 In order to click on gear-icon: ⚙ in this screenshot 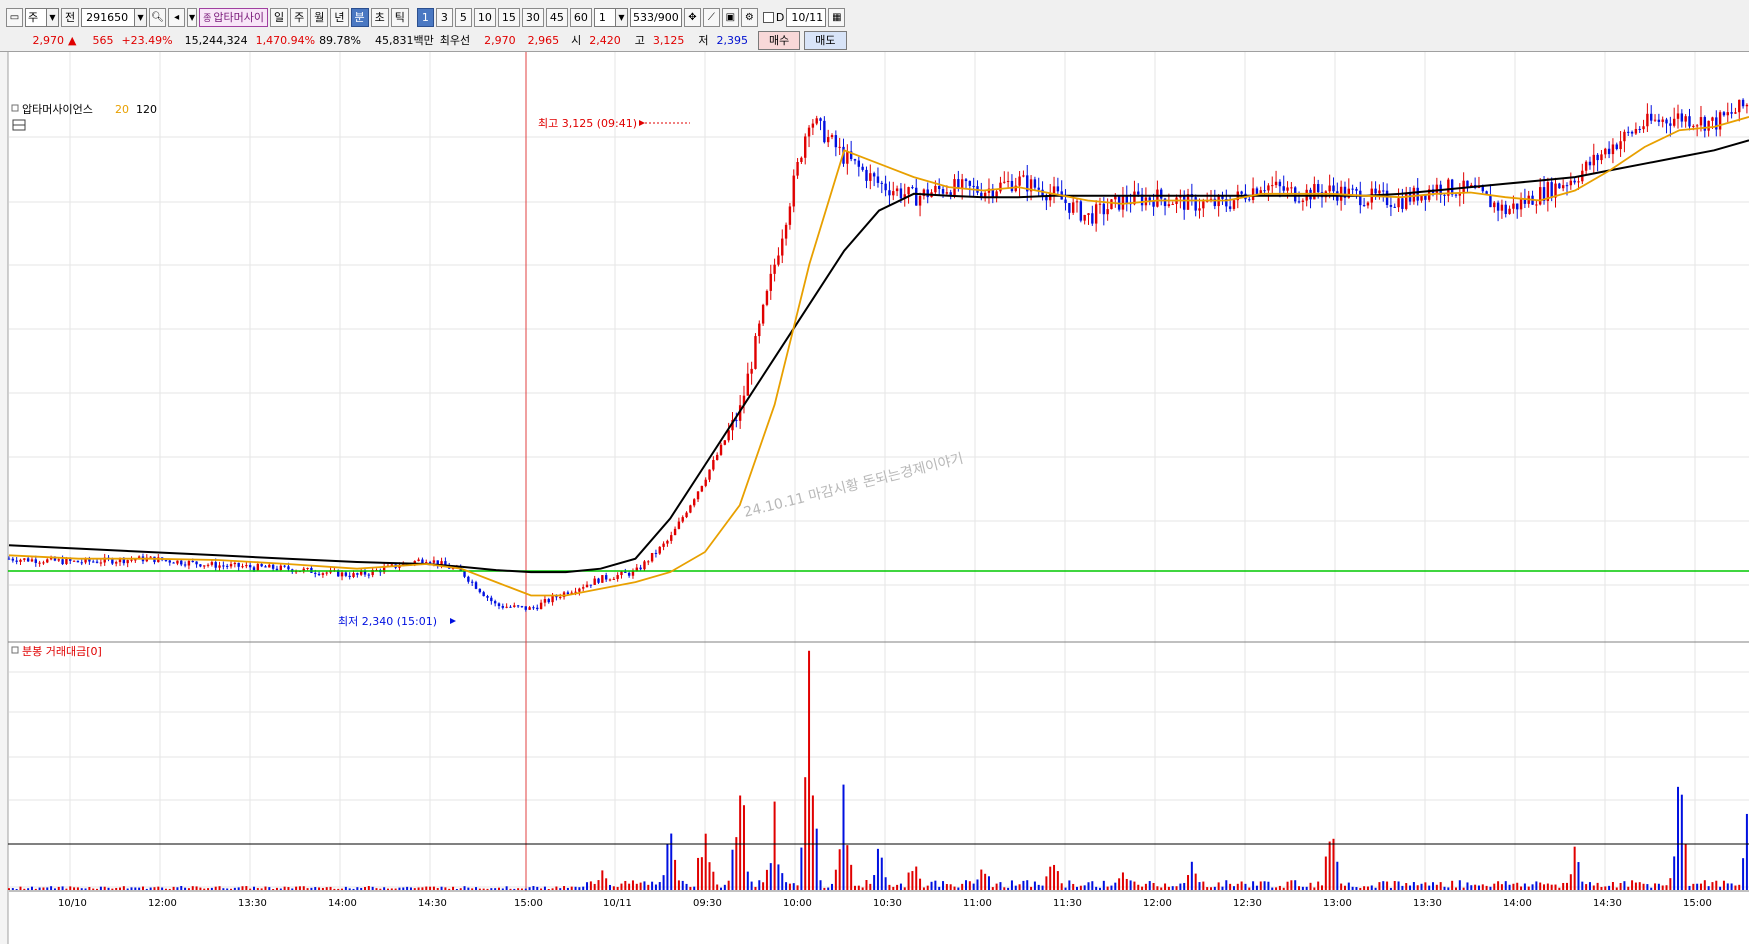, I will do `click(749, 17)`.